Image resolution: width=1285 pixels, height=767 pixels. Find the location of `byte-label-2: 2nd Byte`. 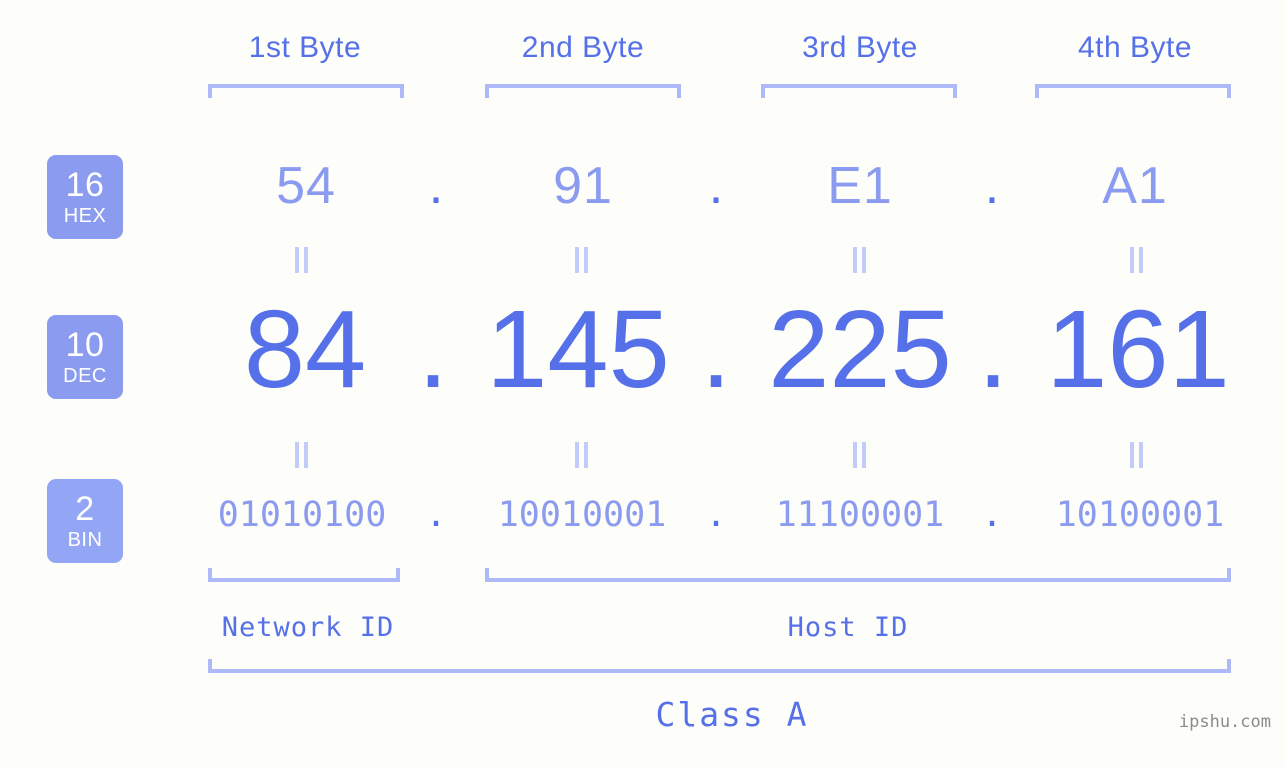

byte-label-2: 2nd Byte is located at coordinates (583, 47).